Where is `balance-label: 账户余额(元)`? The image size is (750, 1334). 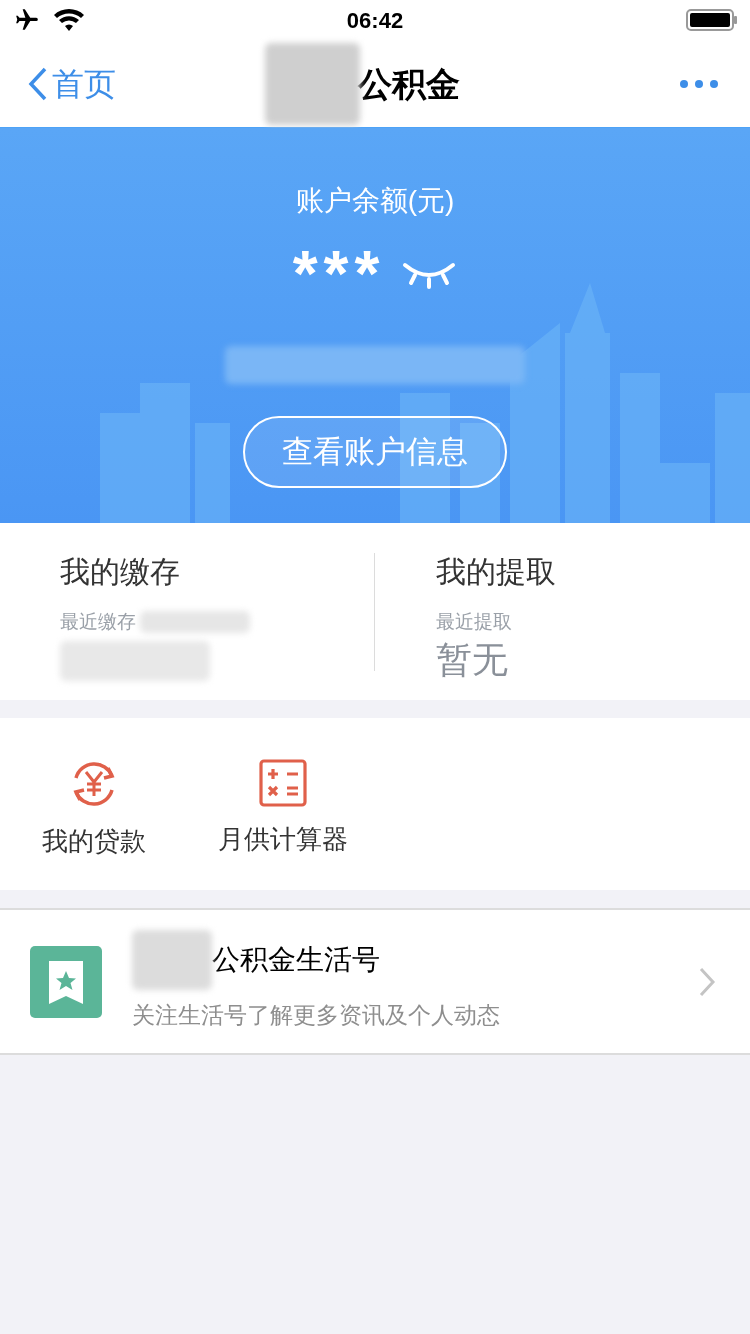 balance-label: 账户余额(元) is located at coordinates (375, 201).